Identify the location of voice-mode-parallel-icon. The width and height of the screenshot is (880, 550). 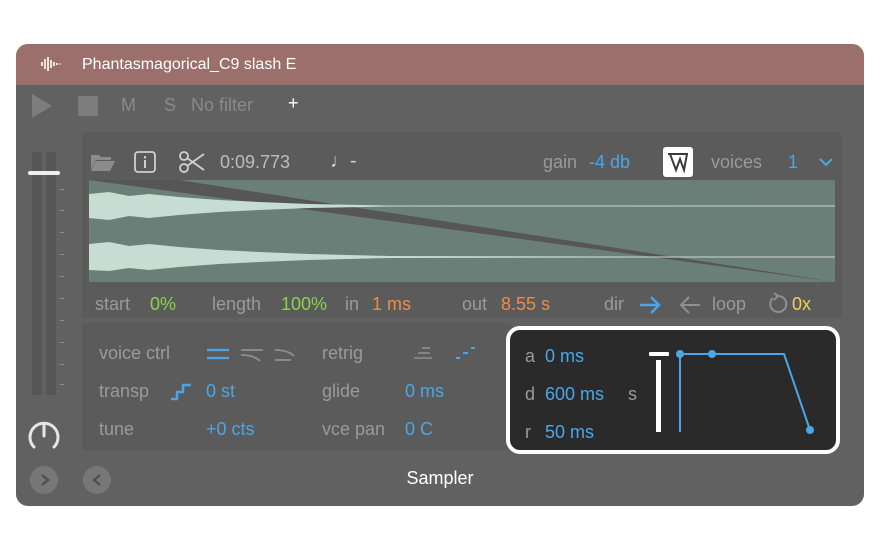
(218, 354).